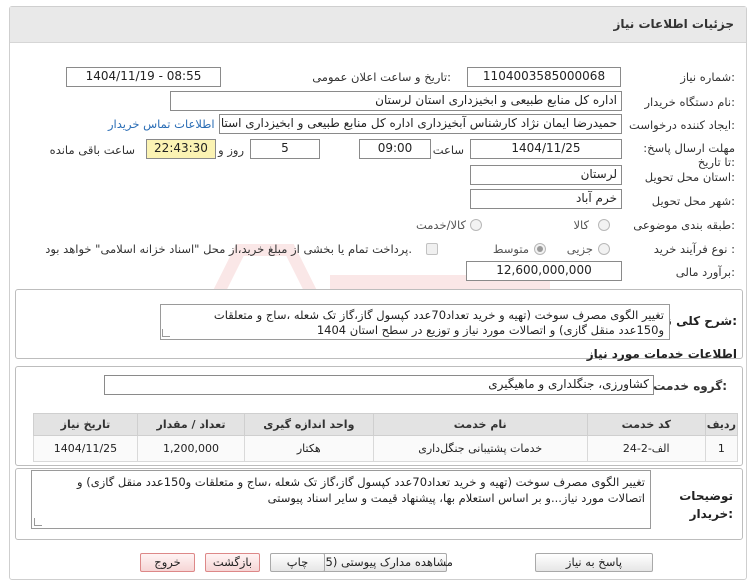 The width and height of the screenshot is (755, 588). Describe the element at coordinates (191, 424) in the screenshot. I see `col-header-quantity: تعداد / مقدار` at that location.